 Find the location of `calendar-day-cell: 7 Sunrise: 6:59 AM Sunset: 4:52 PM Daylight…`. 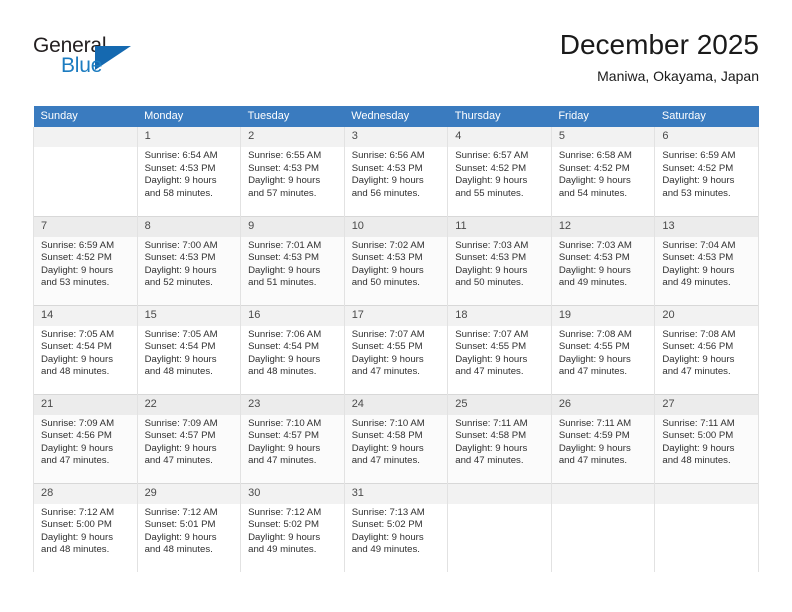

calendar-day-cell: 7 Sunrise: 6:59 AM Sunset: 4:52 PM Daylight… is located at coordinates (85, 260).